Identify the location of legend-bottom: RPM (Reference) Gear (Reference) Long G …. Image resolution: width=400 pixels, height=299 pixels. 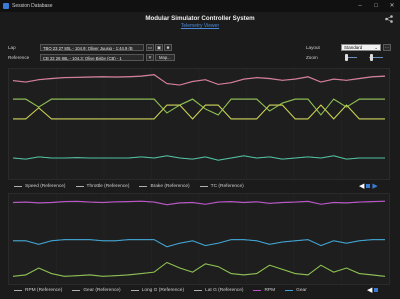
(165, 290).